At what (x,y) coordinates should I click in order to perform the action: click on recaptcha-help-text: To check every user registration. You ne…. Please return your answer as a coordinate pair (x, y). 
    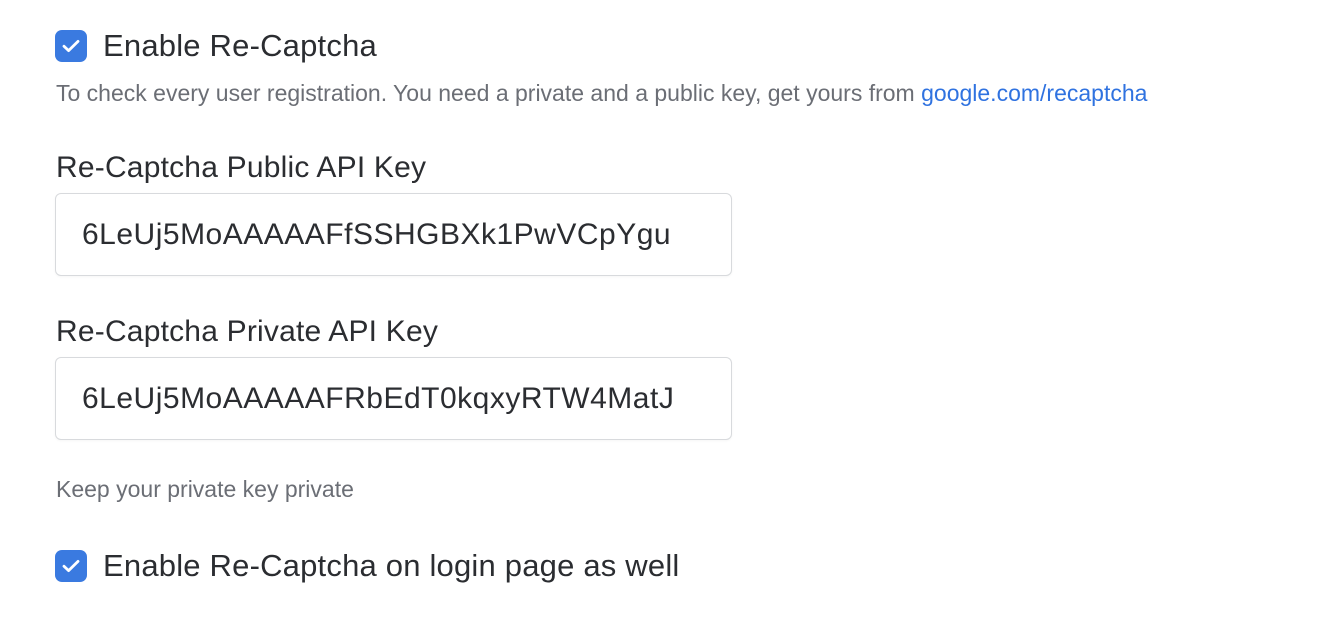
    Looking at the image, I should click on (601, 93).